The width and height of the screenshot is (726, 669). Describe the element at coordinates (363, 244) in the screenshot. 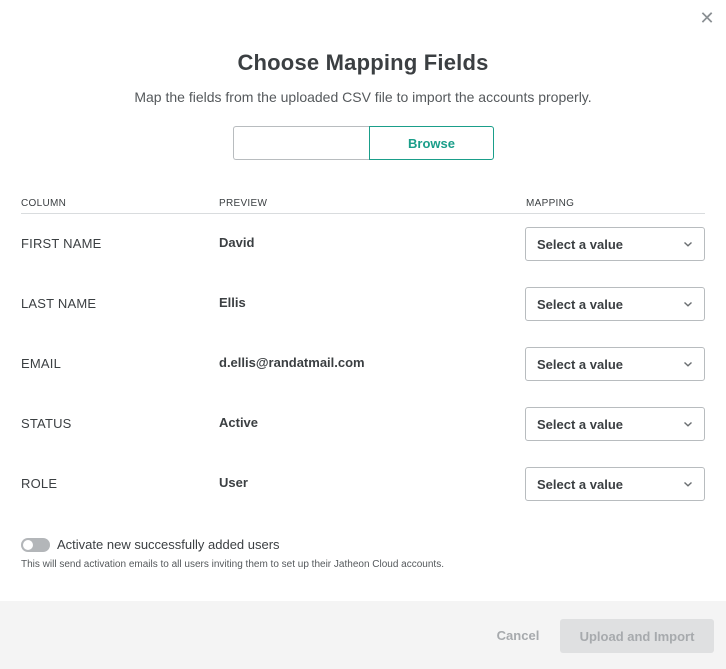

I see `table-row: FIRST NAME David Select a value` at that location.